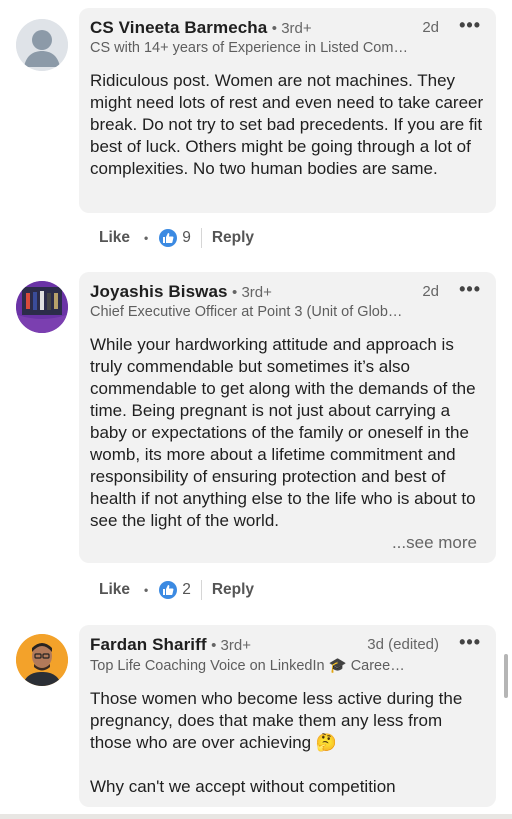 Image resolution: width=512 pixels, height=819 pixels. What do you see at coordinates (403, 644) in the screenshot?
I see `comment-time: 3d (edited)` at bounding box center [403, 644].